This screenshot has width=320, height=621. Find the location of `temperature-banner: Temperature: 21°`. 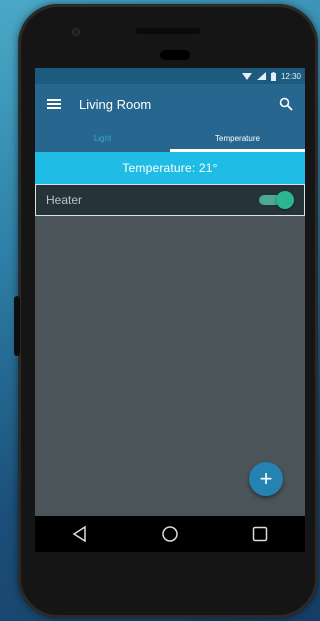

temperature-banner: Temperature: 21° is located at coordinates (170, 168).